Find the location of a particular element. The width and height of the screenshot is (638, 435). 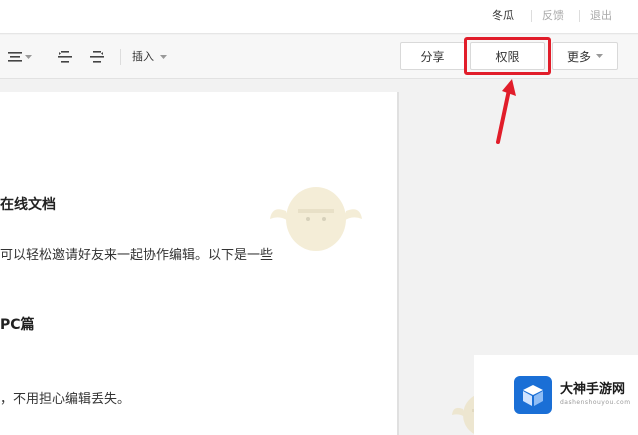

indent-button is located at coordinates (65, 57).